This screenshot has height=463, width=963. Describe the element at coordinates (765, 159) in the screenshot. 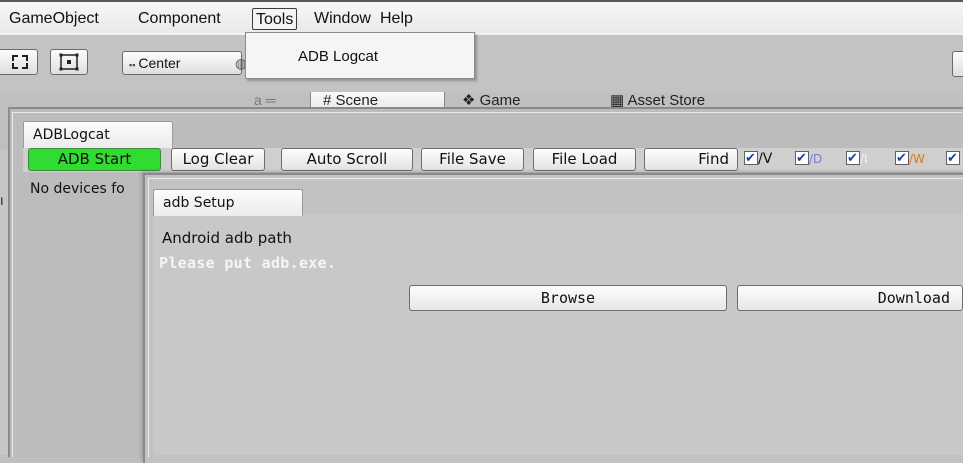

I see `filter-verbose-label: /V` at that location.